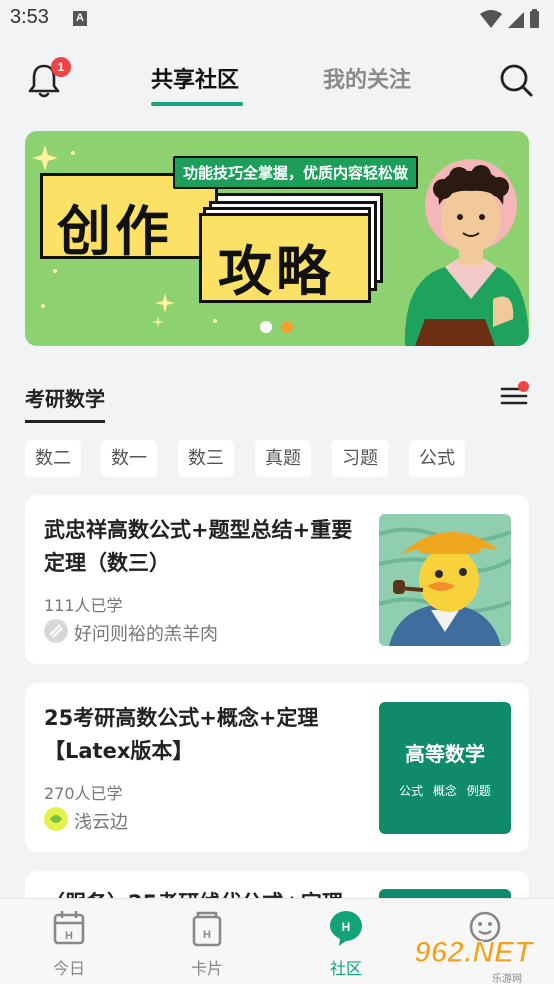 This screenshot has width=554, height=984. What do you see at coordinates (276, 271) in the screenshot?
I see `banner-title-line2: 攻略` at bounding box center [276, 271].